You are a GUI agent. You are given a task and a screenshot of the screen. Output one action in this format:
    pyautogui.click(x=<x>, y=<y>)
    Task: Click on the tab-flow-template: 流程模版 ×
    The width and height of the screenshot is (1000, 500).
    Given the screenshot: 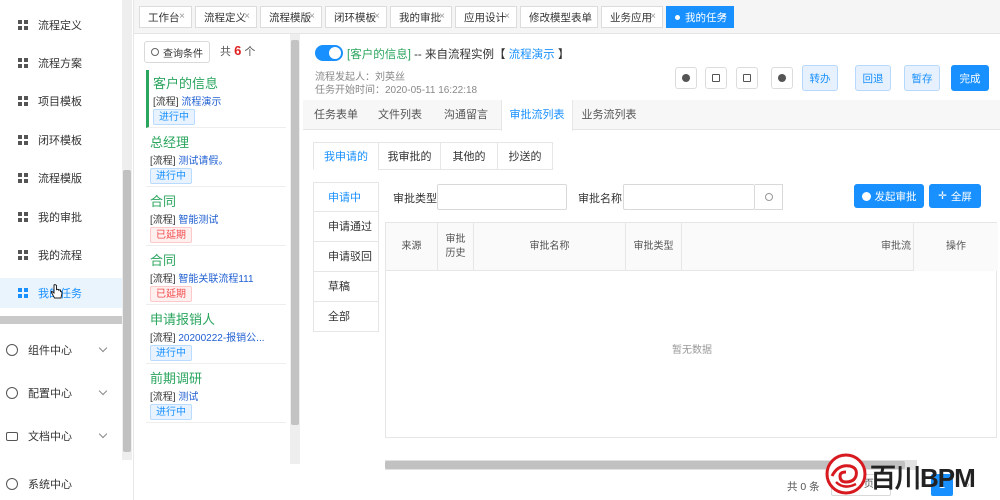 What is the action you would take?
    pyautogui.click(x=291, y=17)
    